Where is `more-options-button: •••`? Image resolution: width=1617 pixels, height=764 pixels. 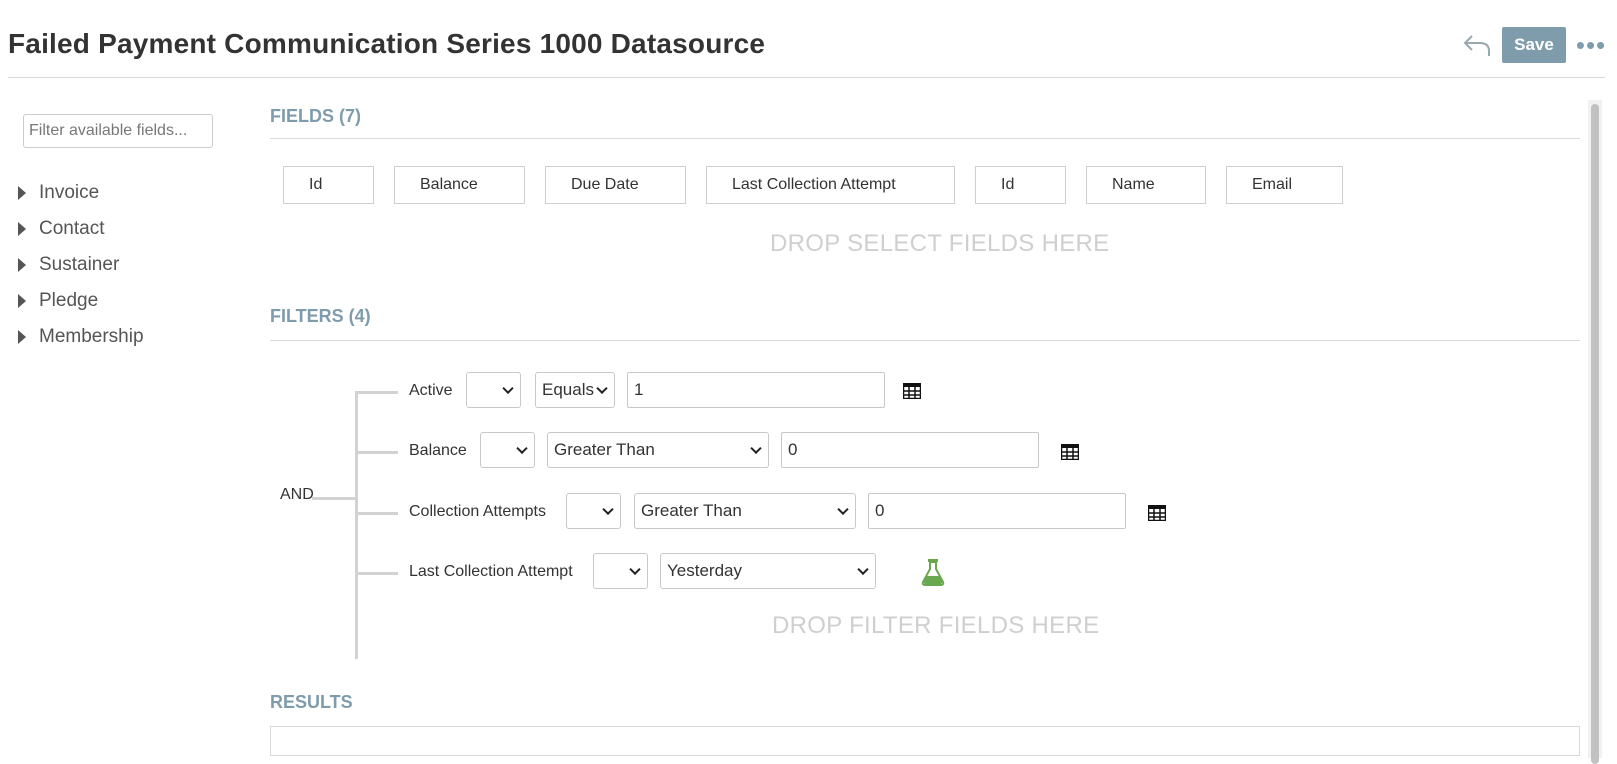 more-options-button: ••• is located at coordinates (1591, 45).